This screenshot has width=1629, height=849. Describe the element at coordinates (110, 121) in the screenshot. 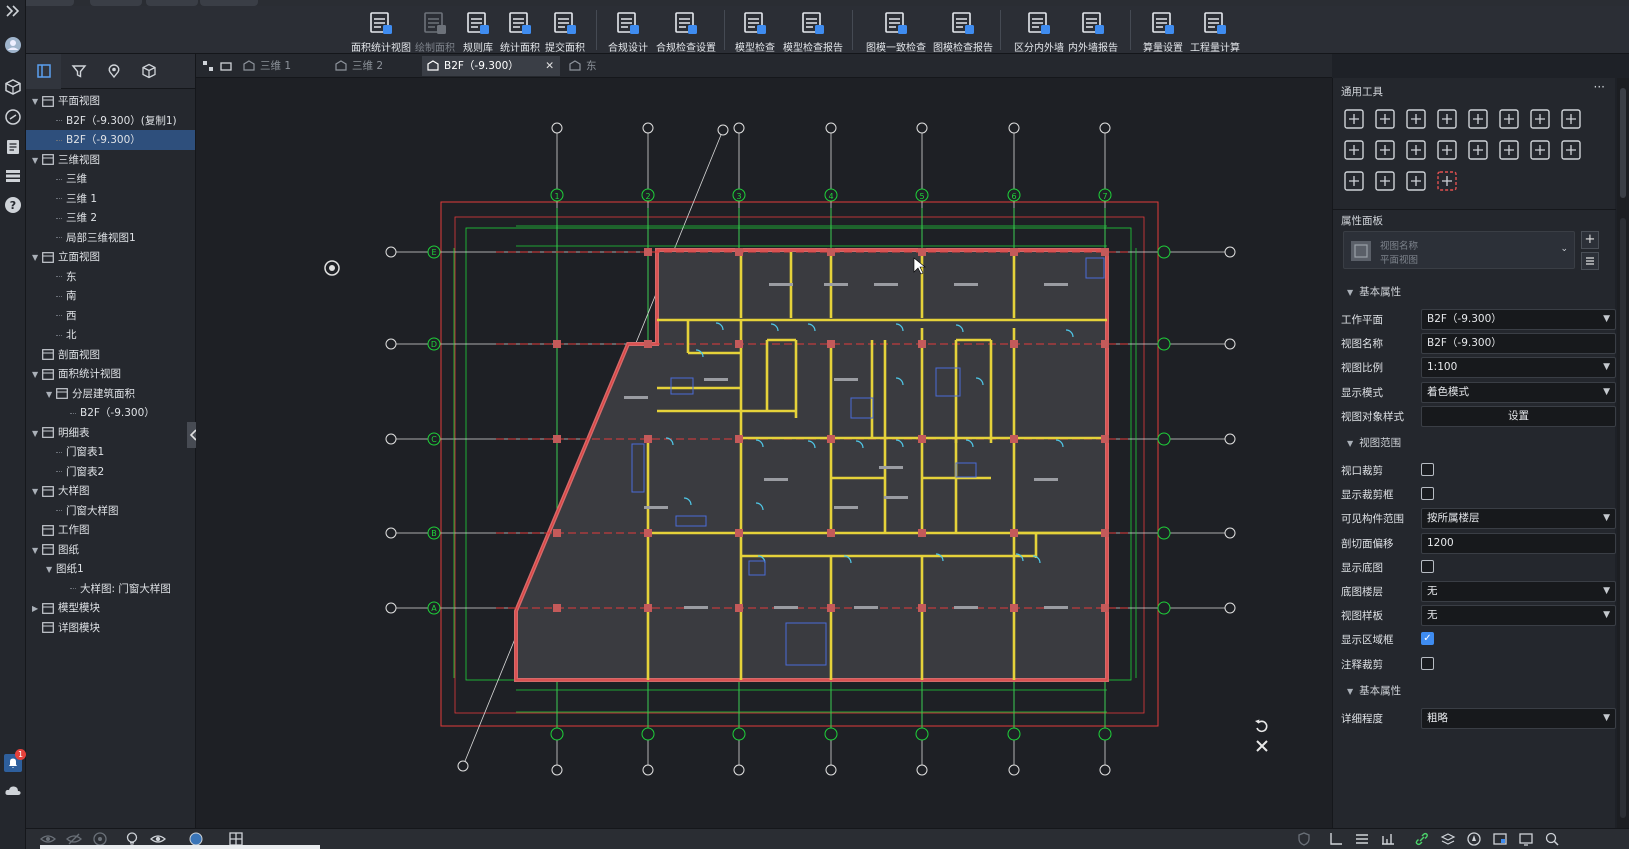

I see `tree-item: B2F（-9.300）(复制1)` at that location.